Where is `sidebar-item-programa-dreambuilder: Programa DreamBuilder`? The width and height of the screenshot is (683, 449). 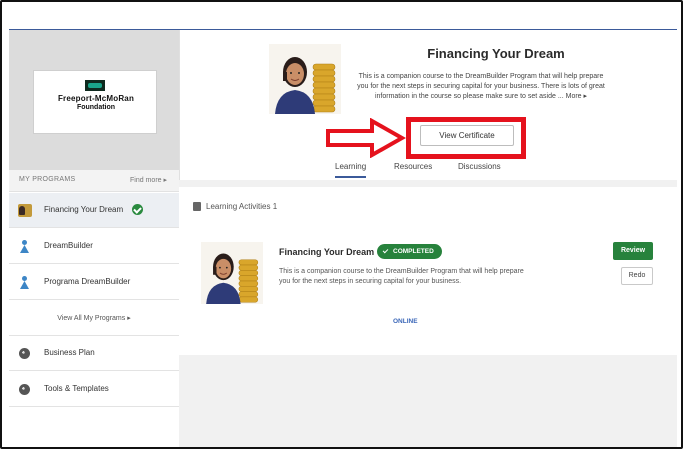 sidebar-item-programa-dreambuilder: Programa DreamBuilder is located at coordinates (94, 282).